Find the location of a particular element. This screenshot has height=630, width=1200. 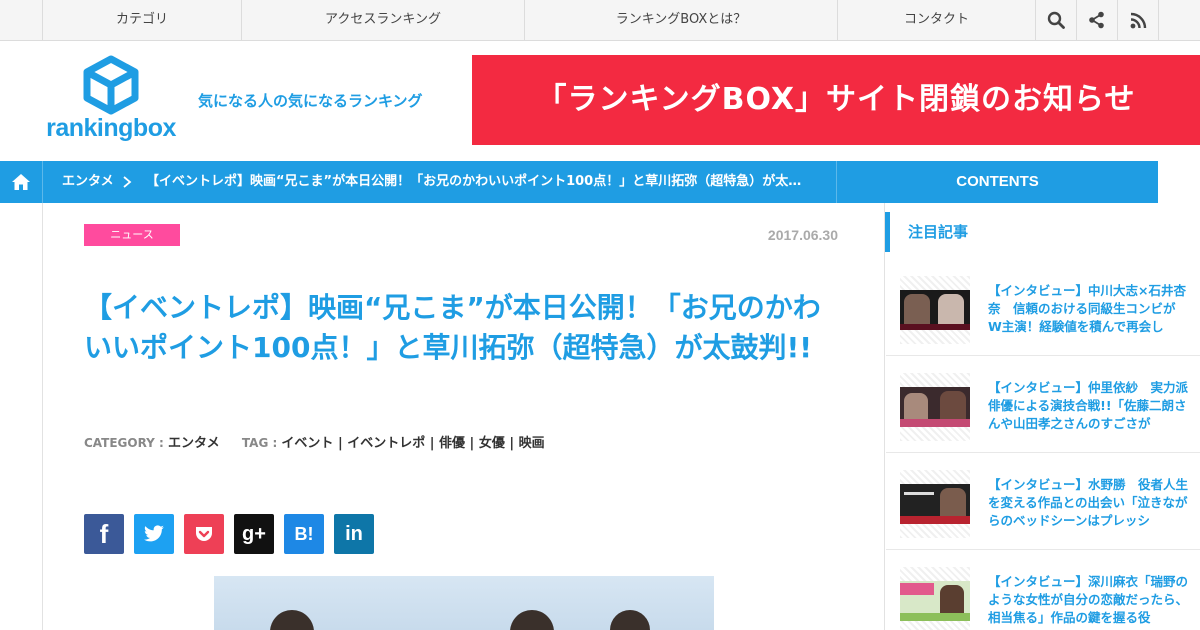

nav-item-about: ランキングBOXとは？ is located at coordinates (680, 20).